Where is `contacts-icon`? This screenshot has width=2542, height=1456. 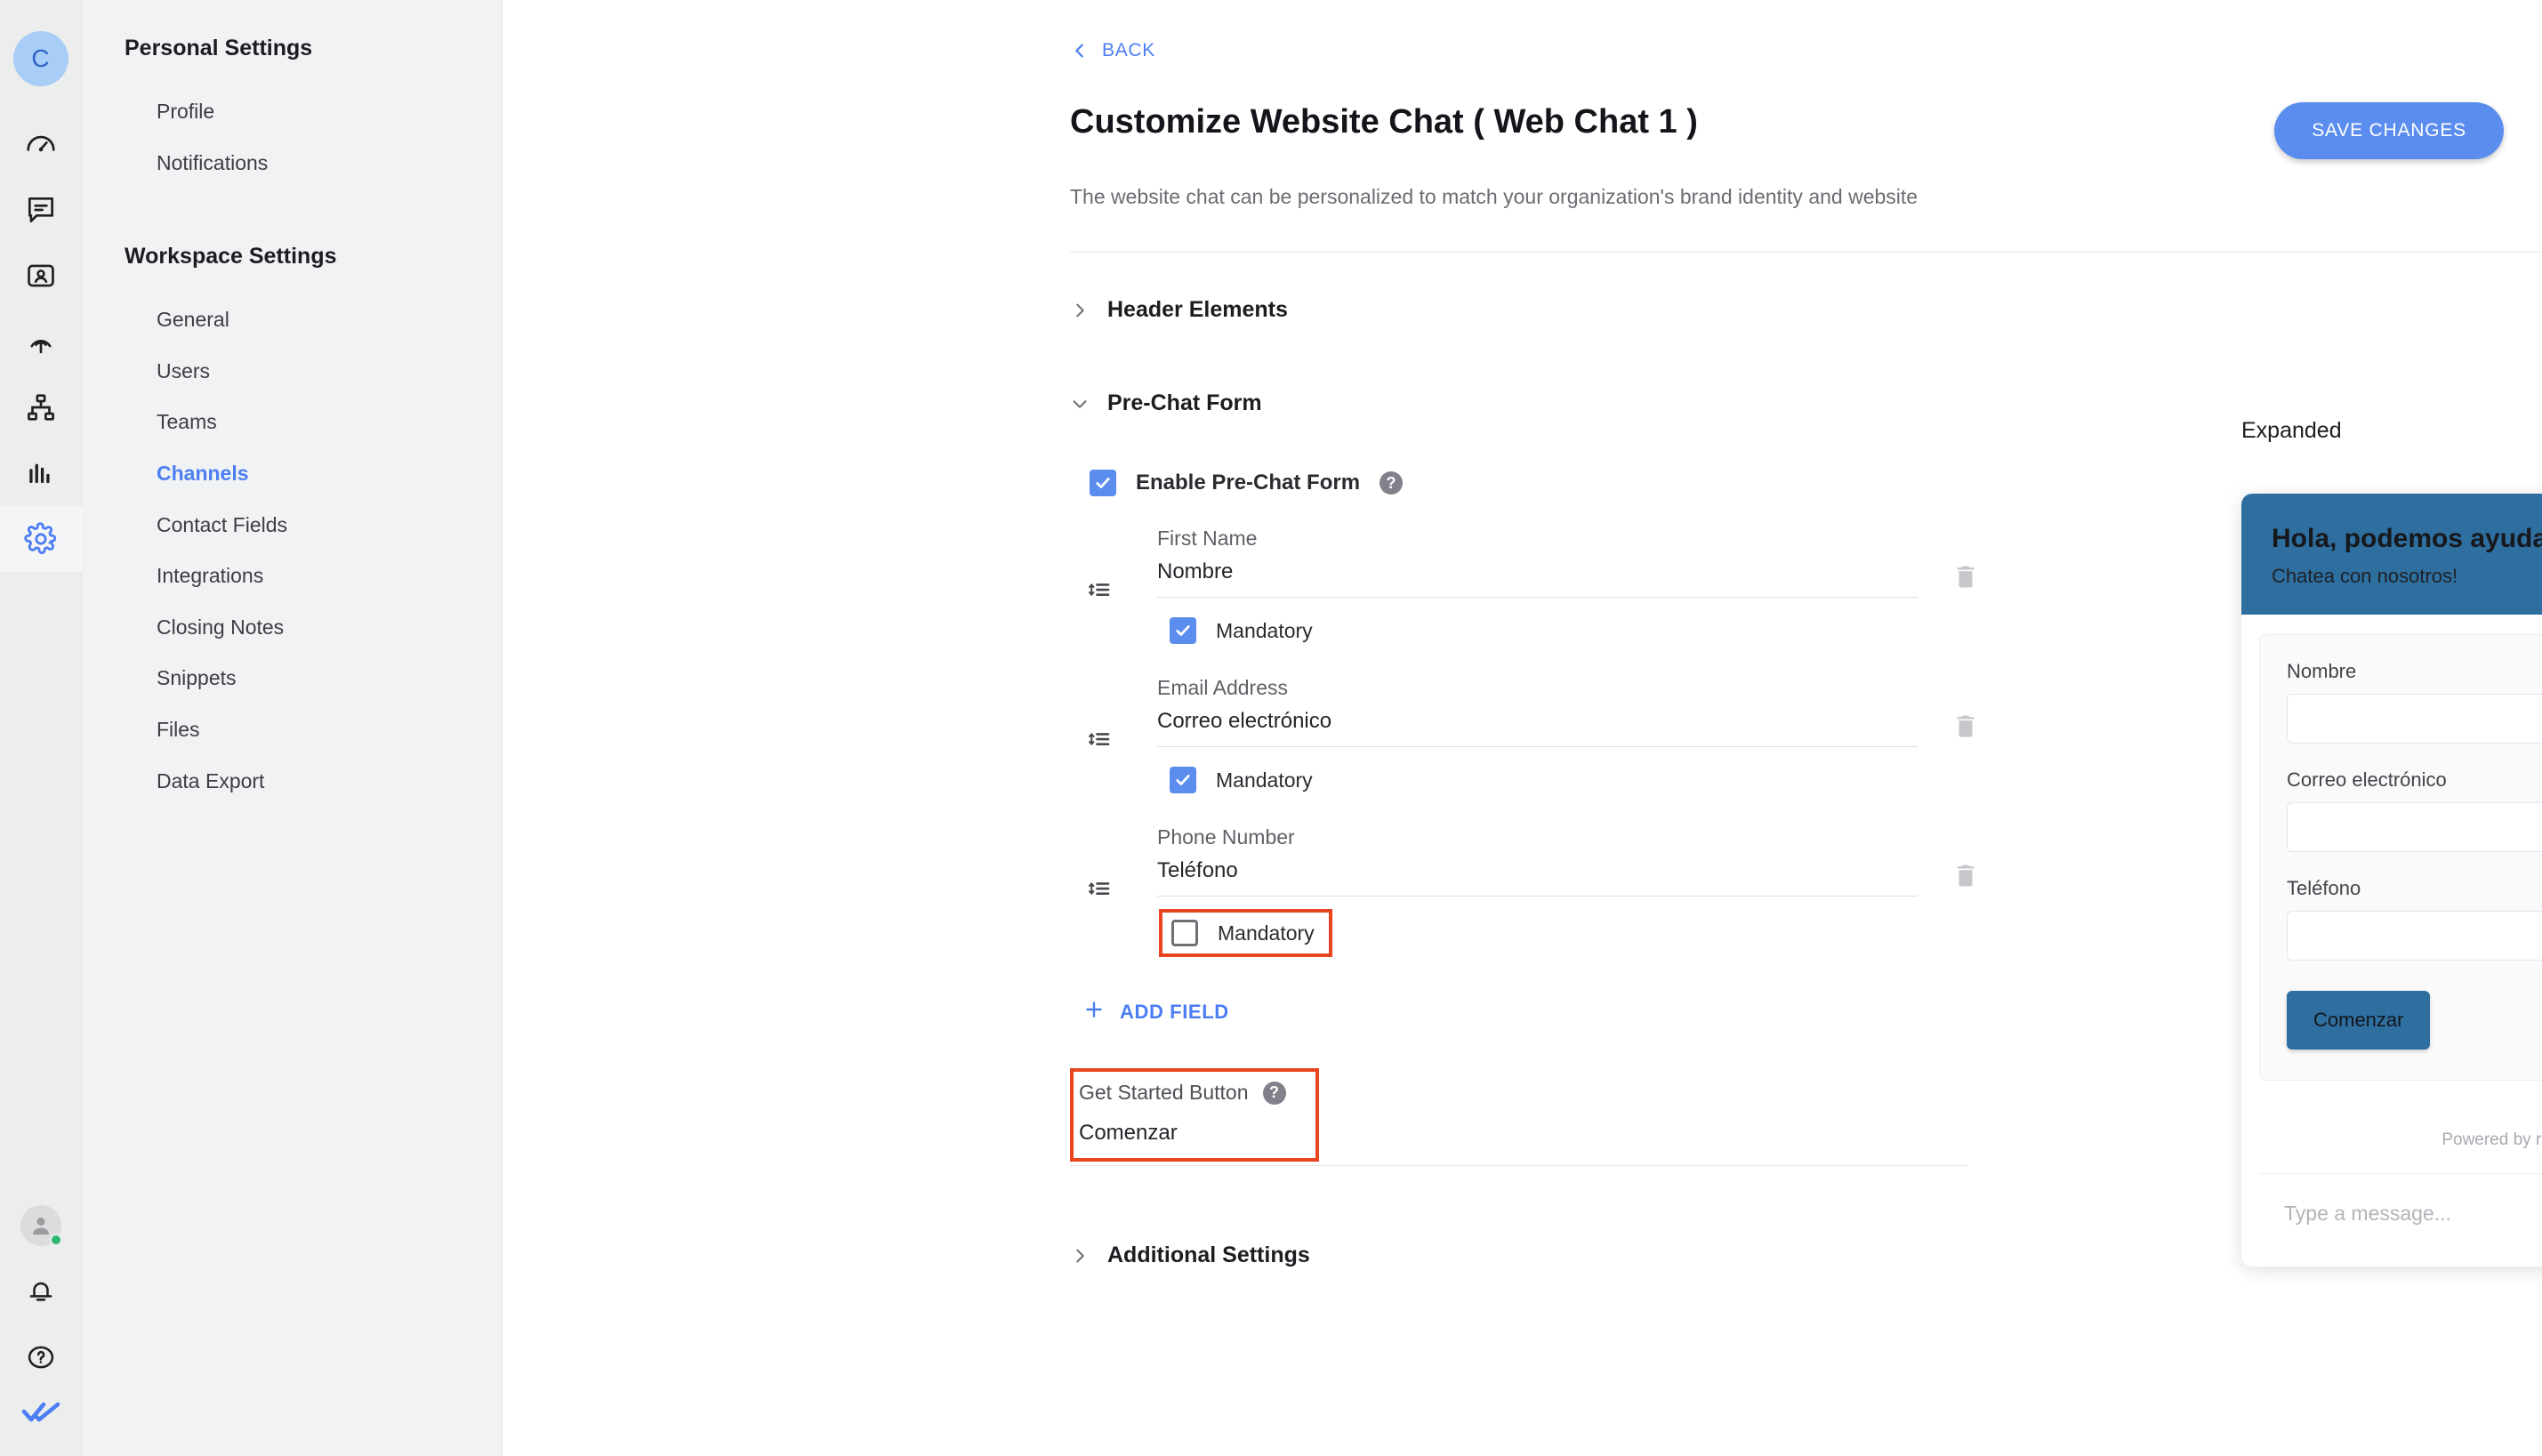
contacts-icon is located at coordinates (41, 276).